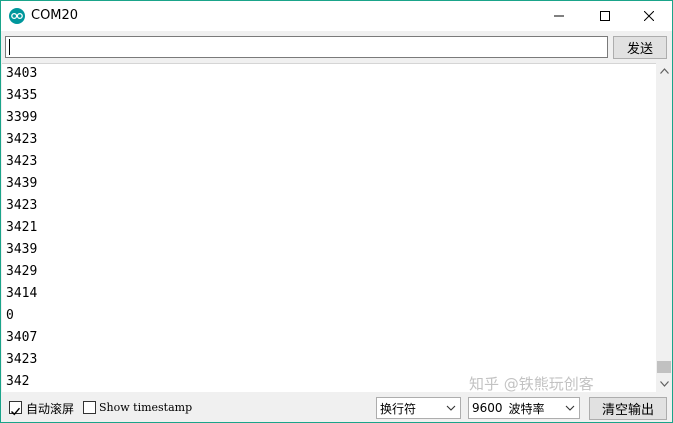  What do you see at coordinates (89, 407) in the screenshot?
I see `timestamp-checkbox` at bounding box center [89, 407].